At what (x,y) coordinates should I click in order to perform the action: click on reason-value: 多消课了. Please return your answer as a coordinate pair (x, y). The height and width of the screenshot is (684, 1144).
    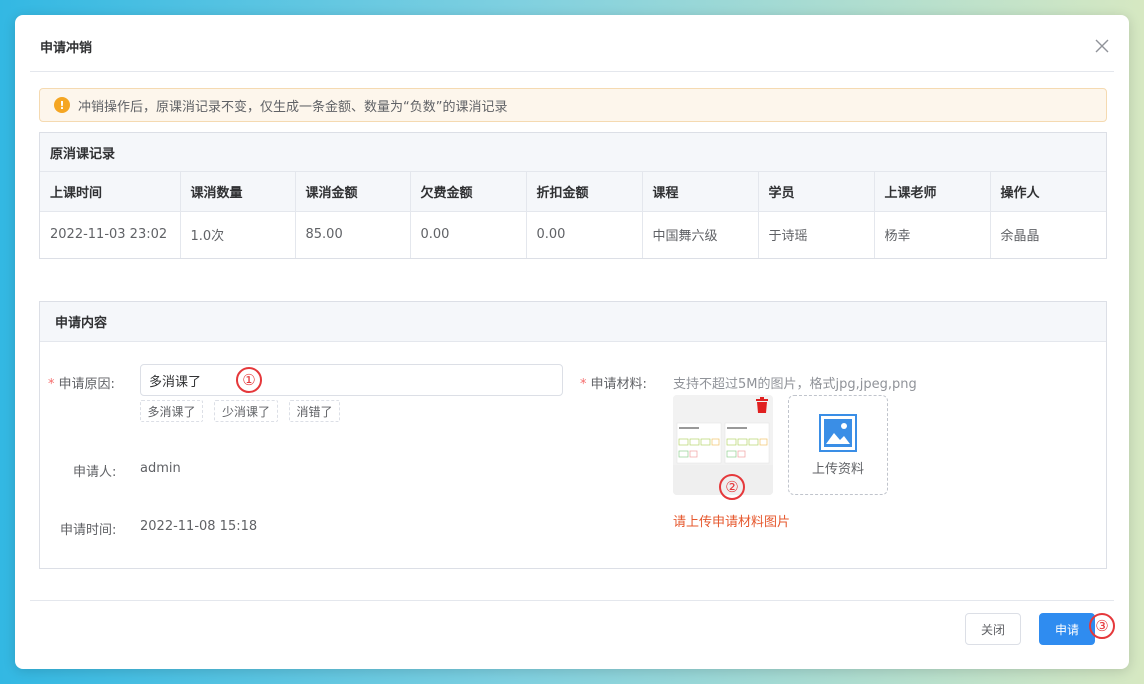
    Looking at the image, I should click on (175, 382).